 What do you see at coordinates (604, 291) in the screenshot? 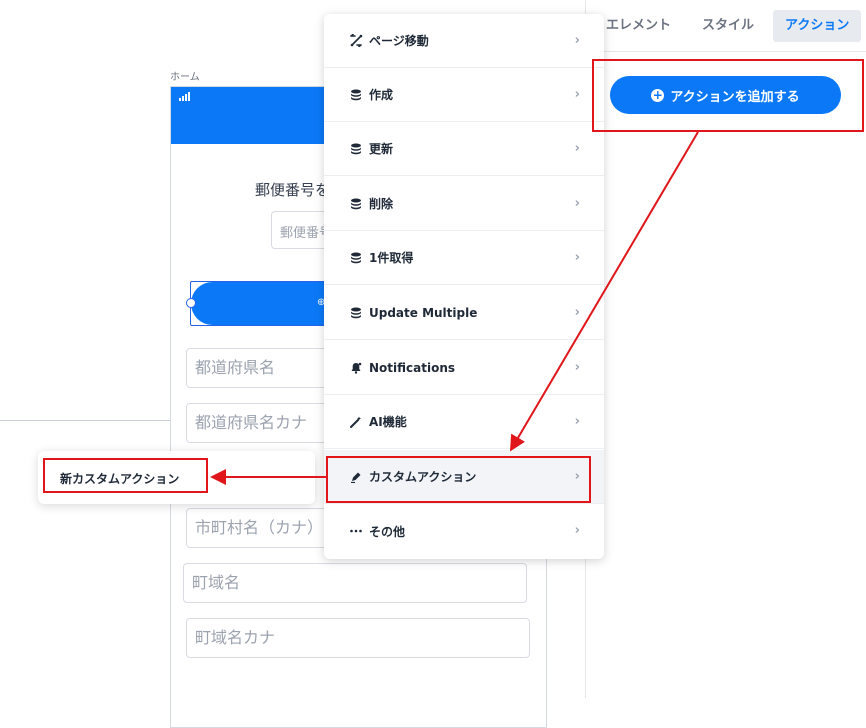
I see `arrow-to-custom-action` at bounding box center [604, 291].